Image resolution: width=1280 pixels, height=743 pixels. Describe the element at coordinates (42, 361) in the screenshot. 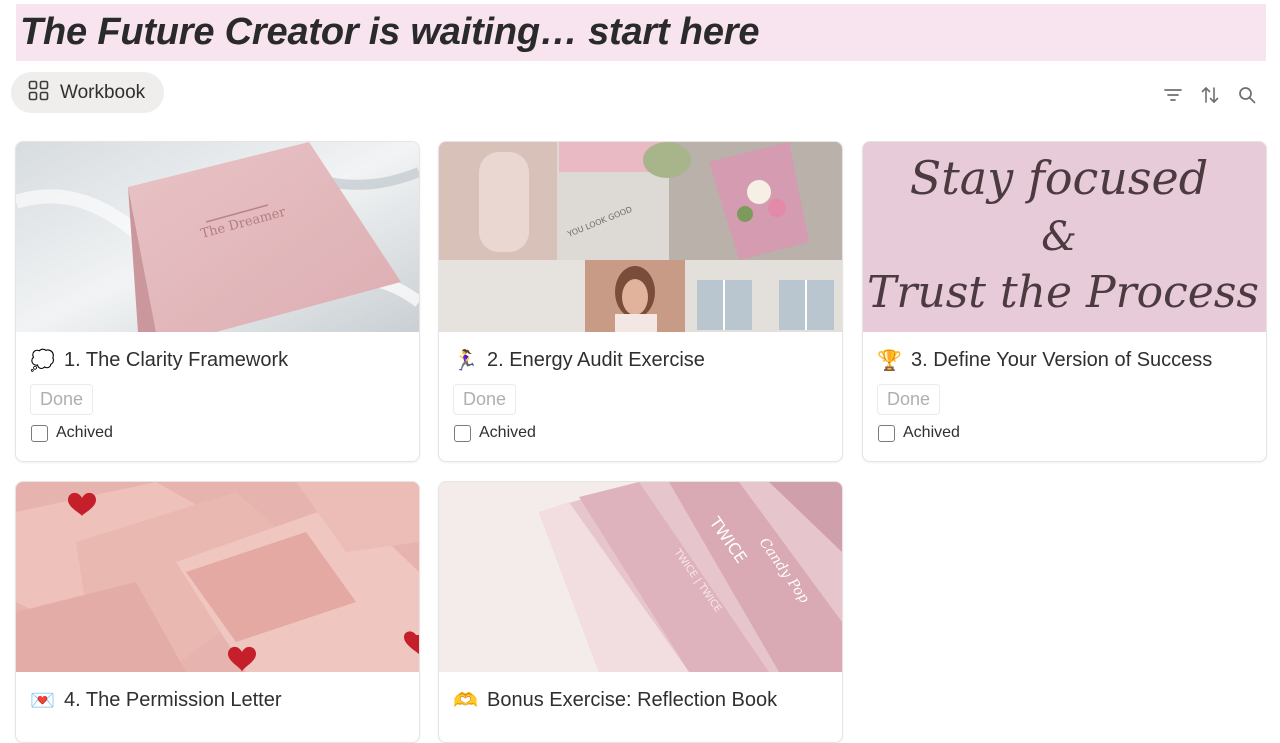

I see `thought-bubble-icon: 💭` at that location.